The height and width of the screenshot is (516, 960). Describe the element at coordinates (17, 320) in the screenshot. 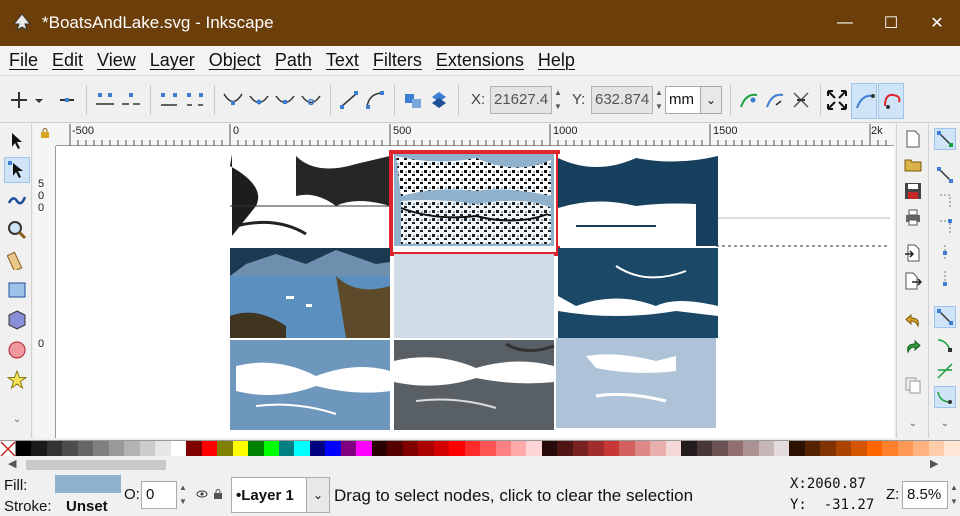

I see `3dbox-tool-button` at that location.